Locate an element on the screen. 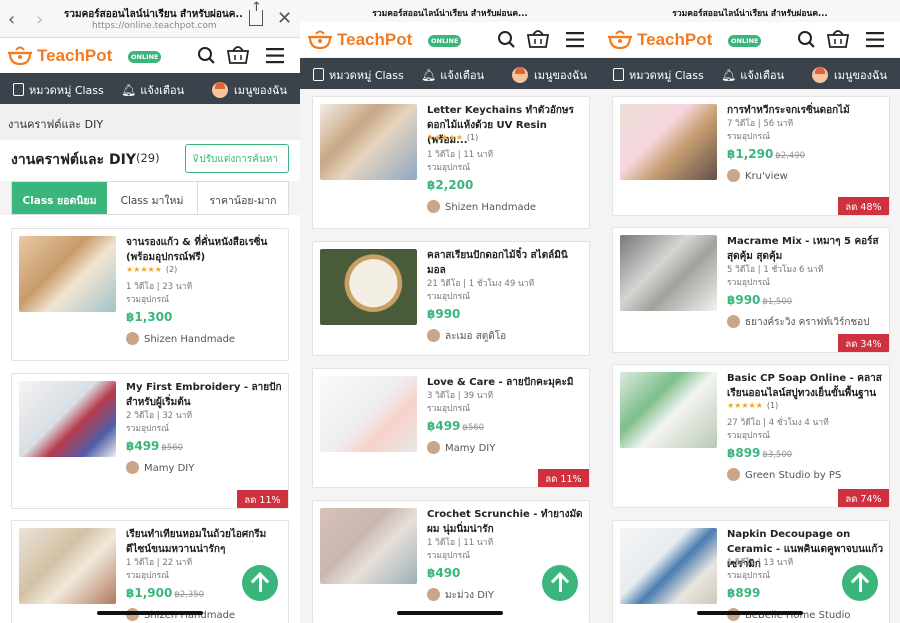  course-price: ฿2,200 is located at coordinates (450, 185).